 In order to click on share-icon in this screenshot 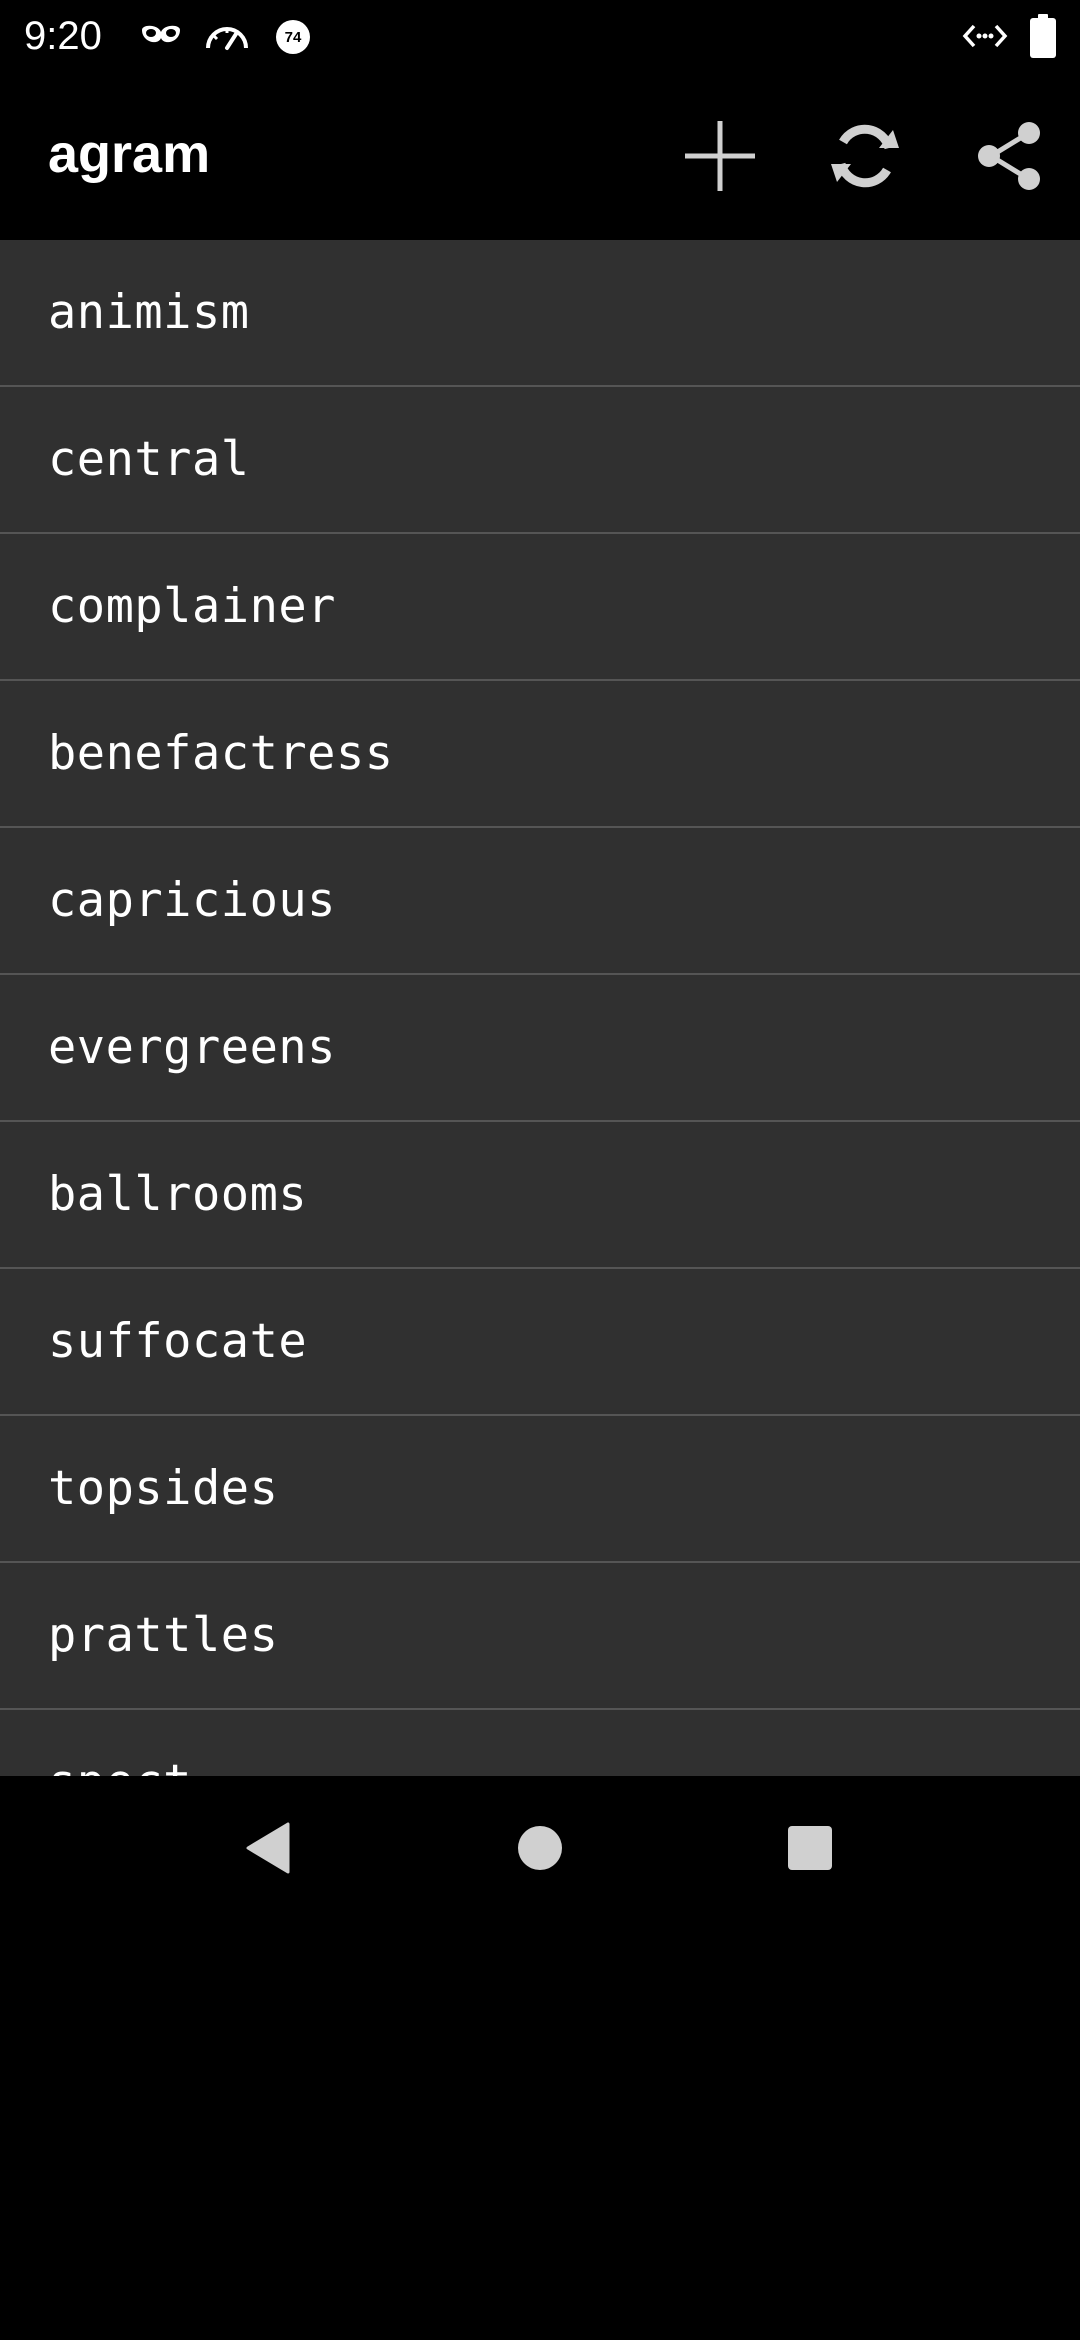, I will do `click(1009, 156)`.